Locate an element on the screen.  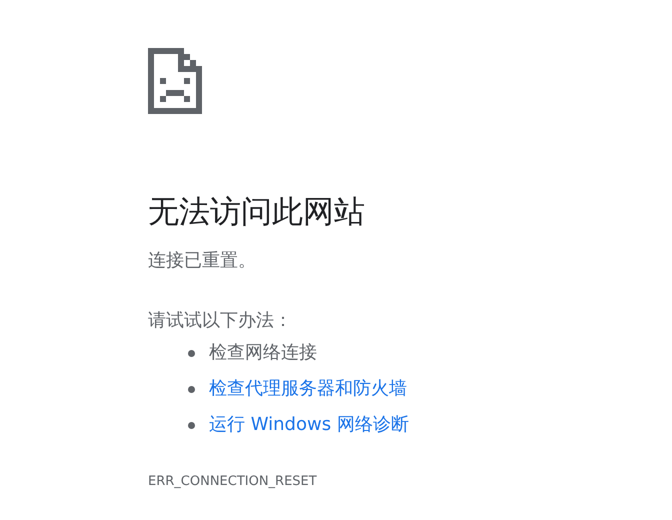
suggestions-label: 请试试以下办法： is located at coordinates (220, 321).